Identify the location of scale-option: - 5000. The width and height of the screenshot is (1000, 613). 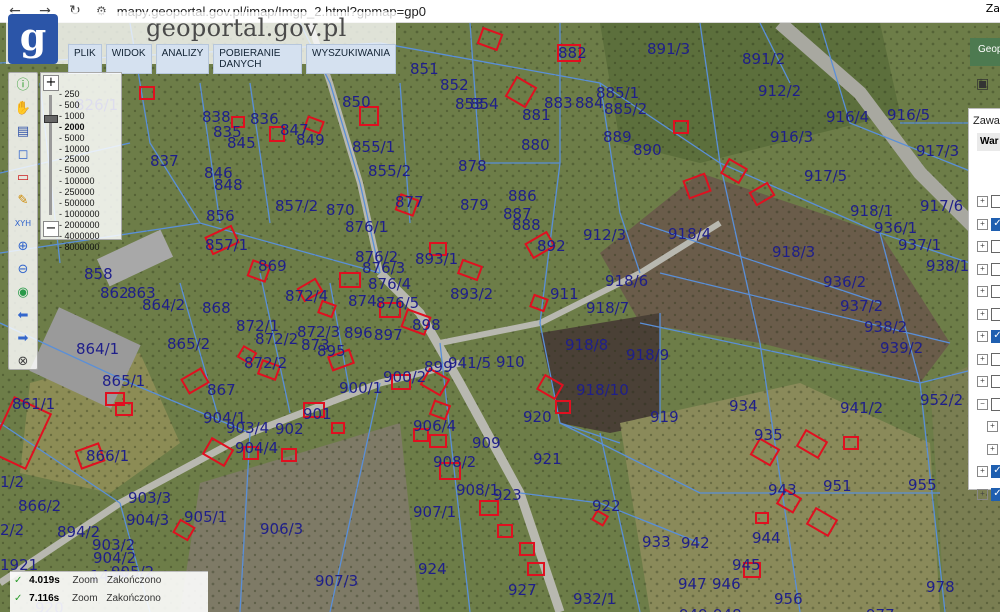
(79, 138).